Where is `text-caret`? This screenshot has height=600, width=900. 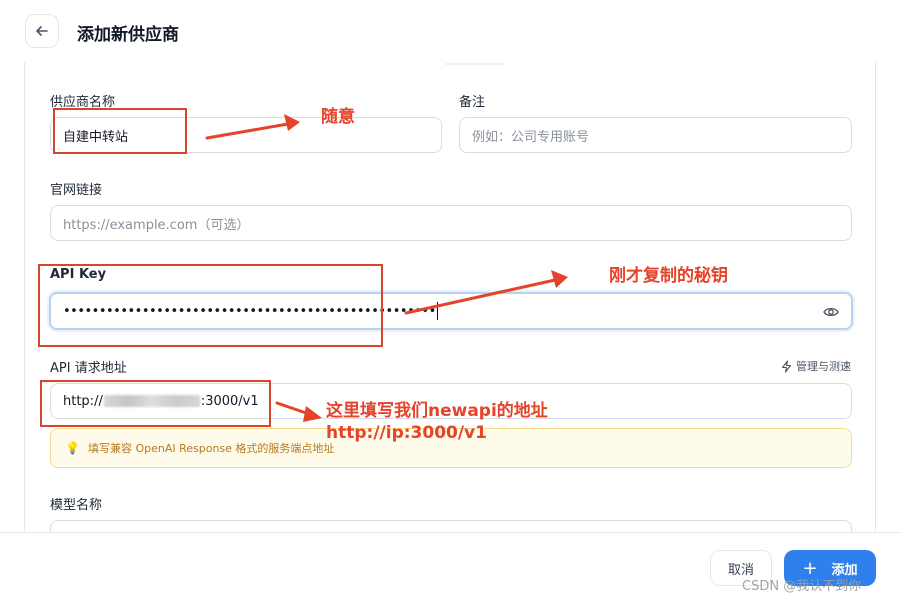
text-caret is located at coordinates (437, 311).